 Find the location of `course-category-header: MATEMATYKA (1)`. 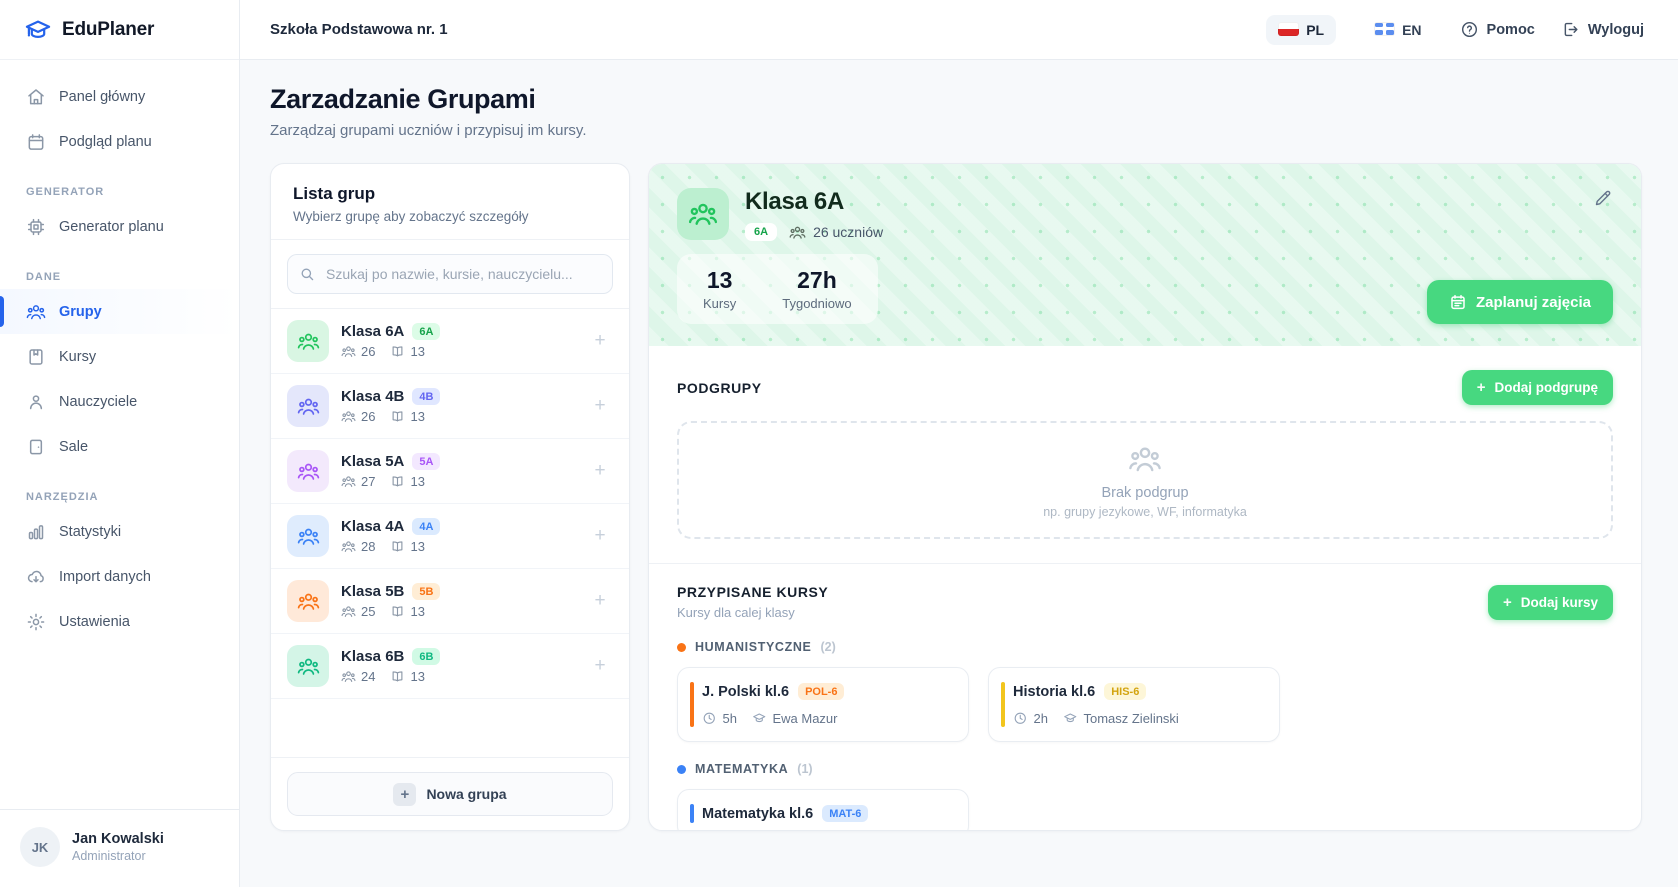

course-category-header: MATEMATYKA (1) is located at coordinates (1145, 769).